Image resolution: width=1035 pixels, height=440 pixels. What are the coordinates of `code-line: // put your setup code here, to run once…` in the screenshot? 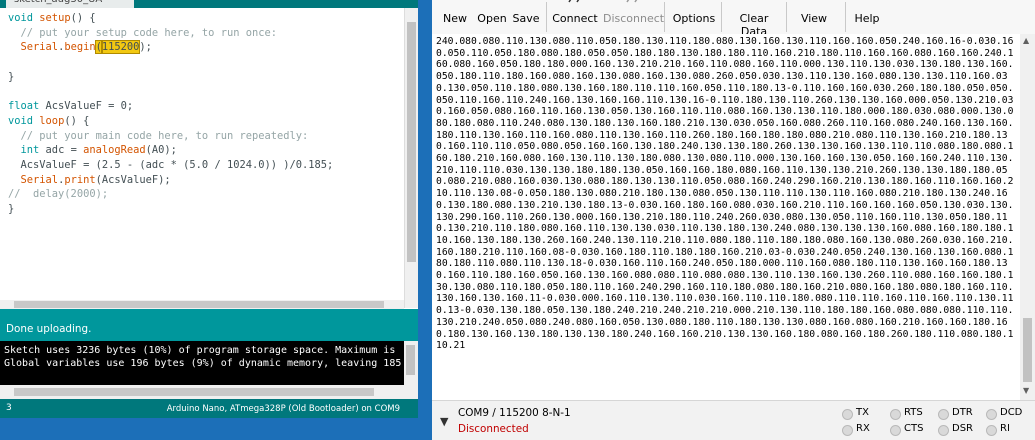 It's located at (143, 32).